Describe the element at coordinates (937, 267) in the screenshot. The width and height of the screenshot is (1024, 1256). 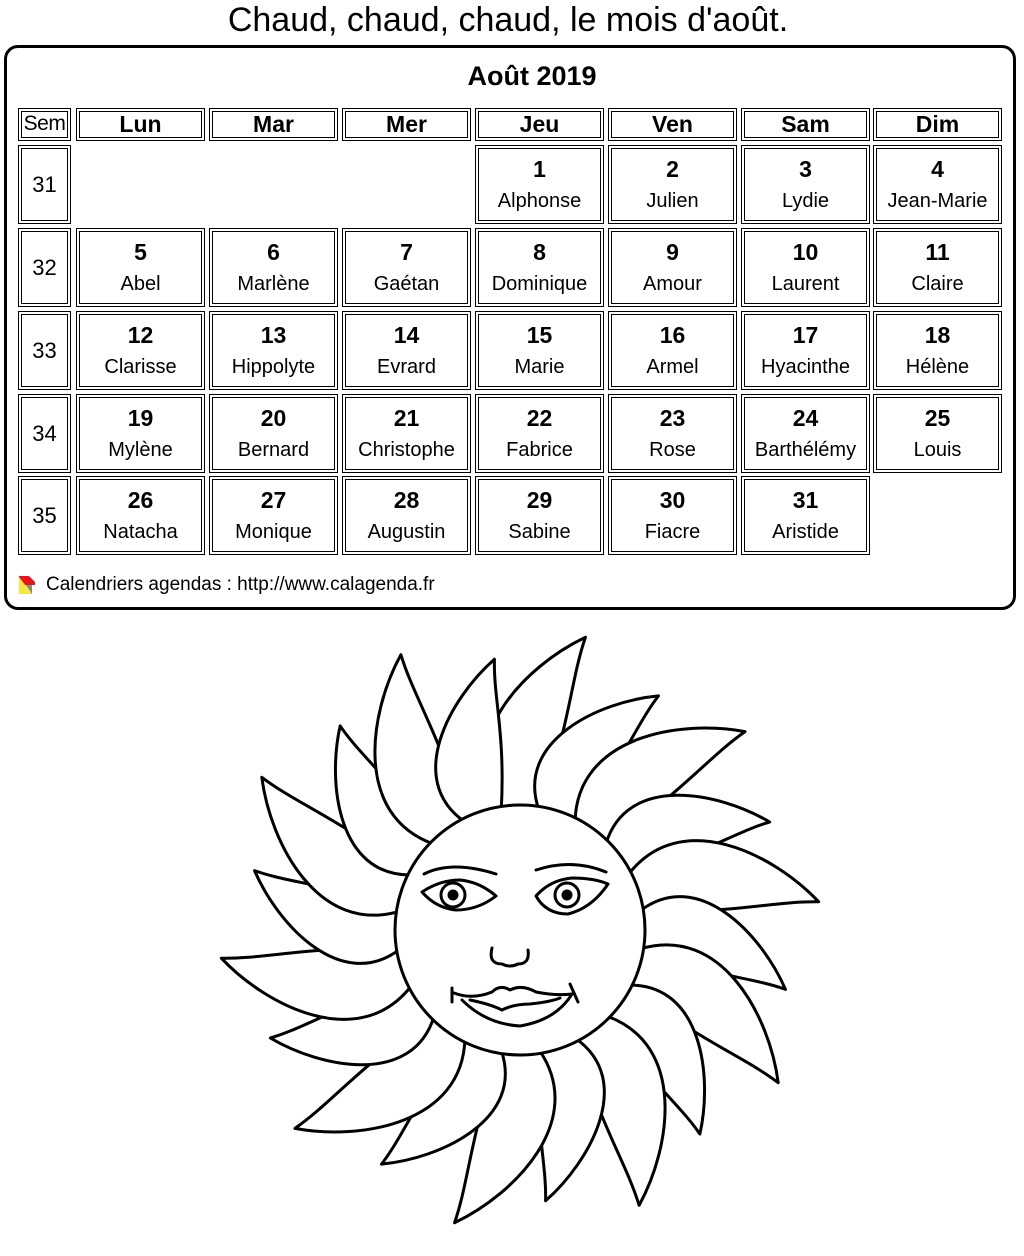
I see `day-cell: 11 Claire` at that location.